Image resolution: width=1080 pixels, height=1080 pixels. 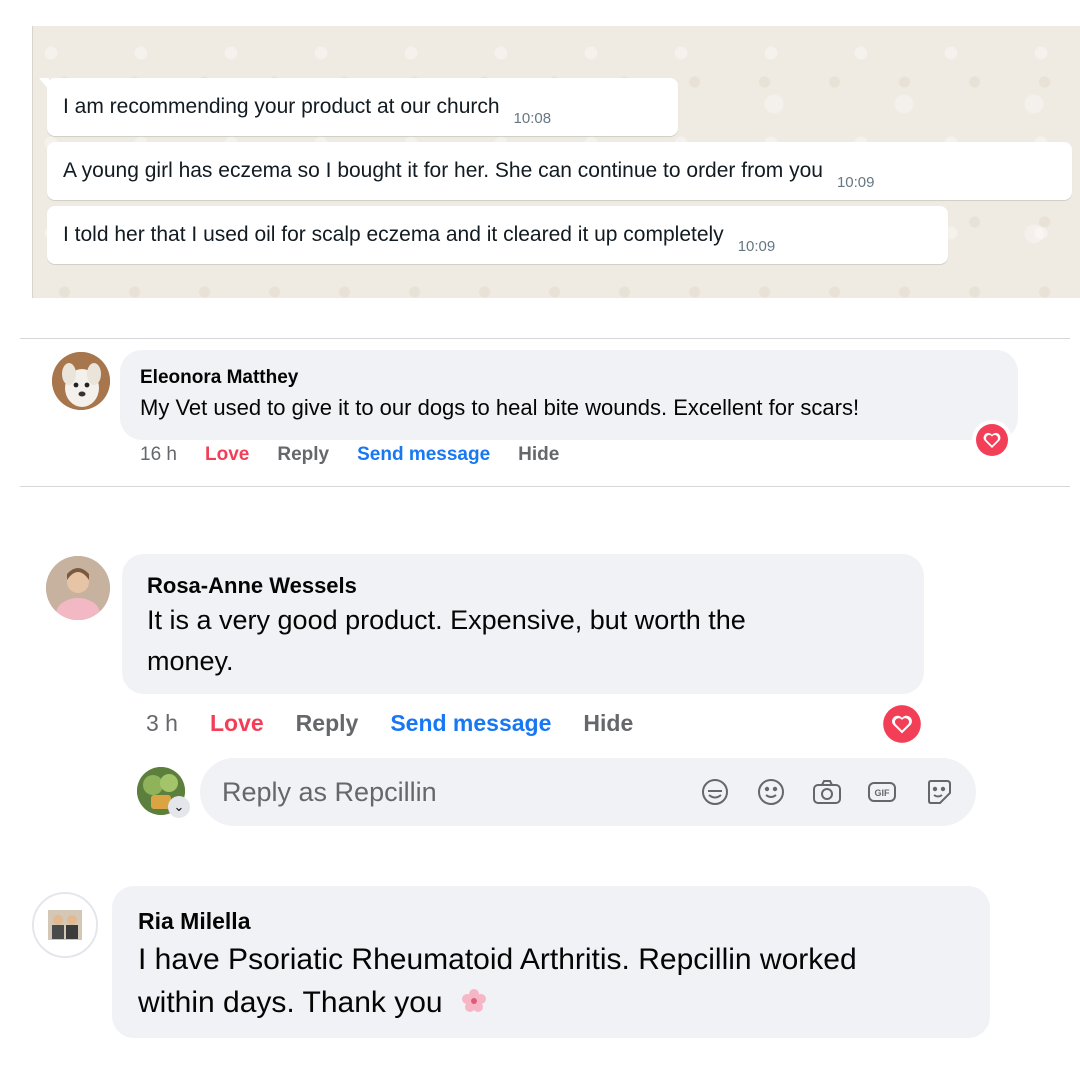 I want to click on comment-text: within days. Thank you, so click(x=290, y=1002).